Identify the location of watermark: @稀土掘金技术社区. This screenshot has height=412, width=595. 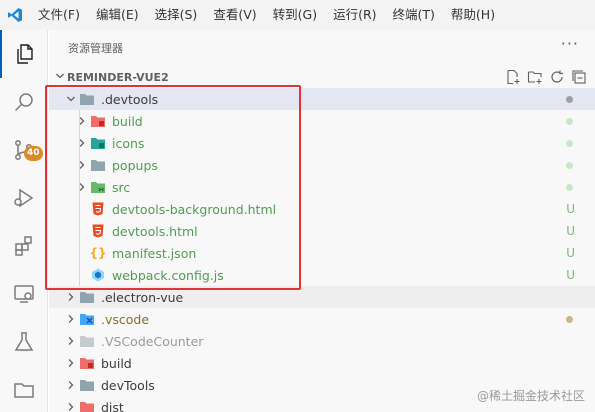
(530, 396).